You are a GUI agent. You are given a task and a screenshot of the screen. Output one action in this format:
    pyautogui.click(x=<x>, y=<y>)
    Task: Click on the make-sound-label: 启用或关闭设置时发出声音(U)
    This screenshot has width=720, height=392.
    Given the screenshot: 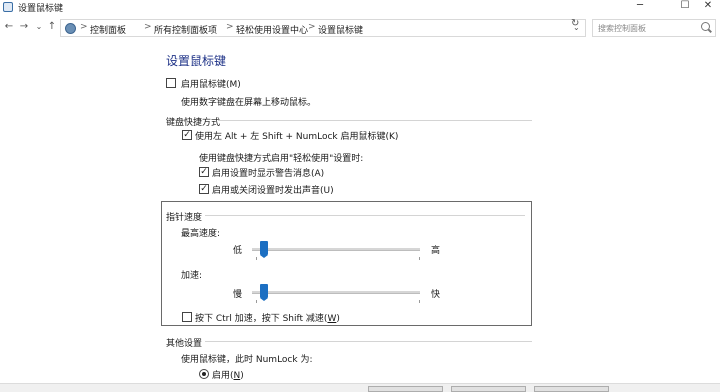 What is the action you would take?
    pyautogui.click(x=273, y=189)
    